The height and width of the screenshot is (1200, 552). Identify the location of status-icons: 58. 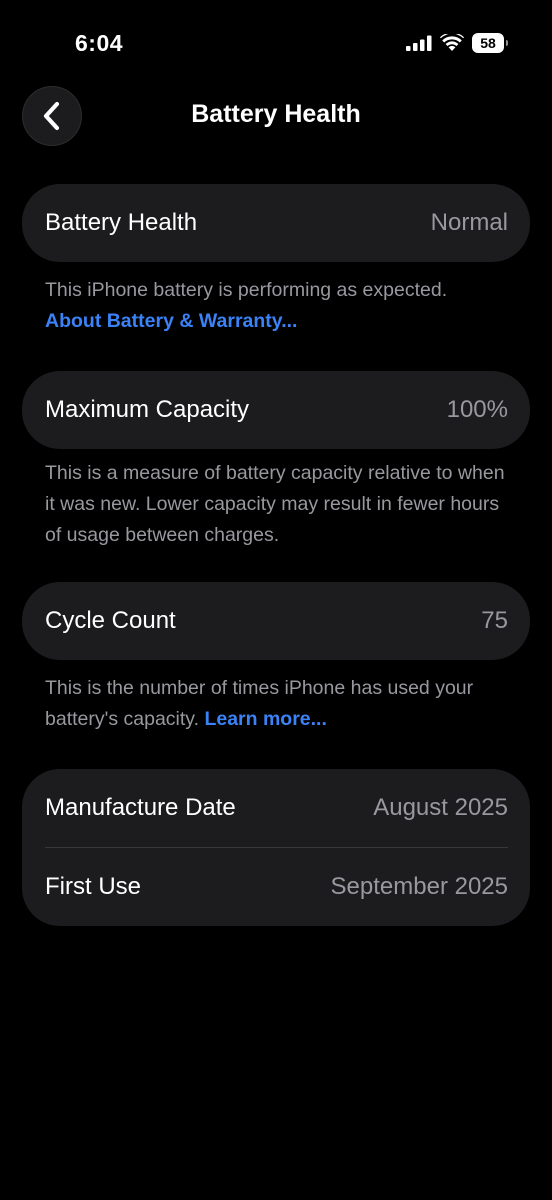
(457, 43).